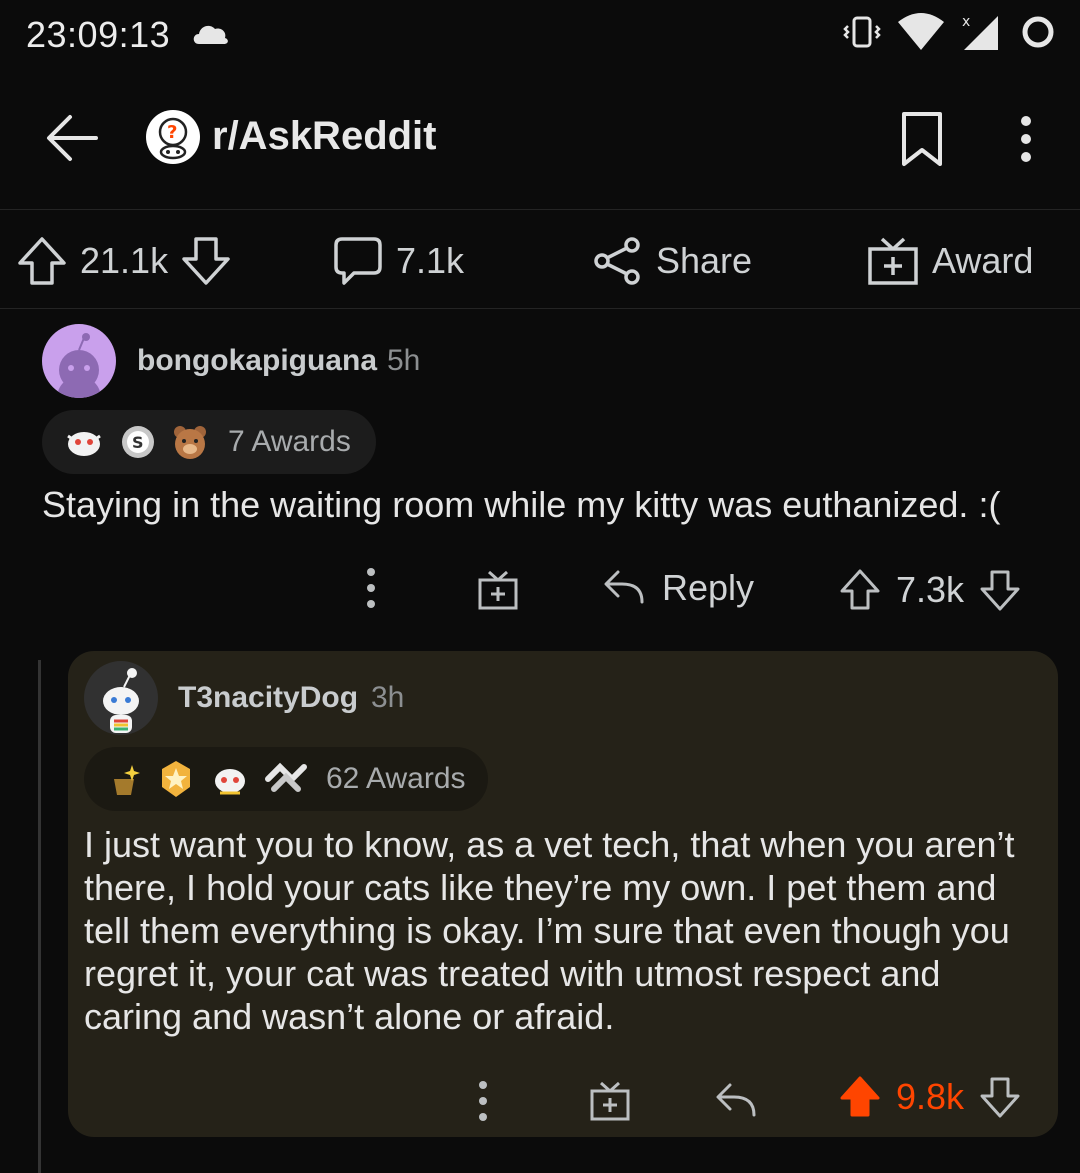  I want to click on reply-button: Reply, so click(678, 588).